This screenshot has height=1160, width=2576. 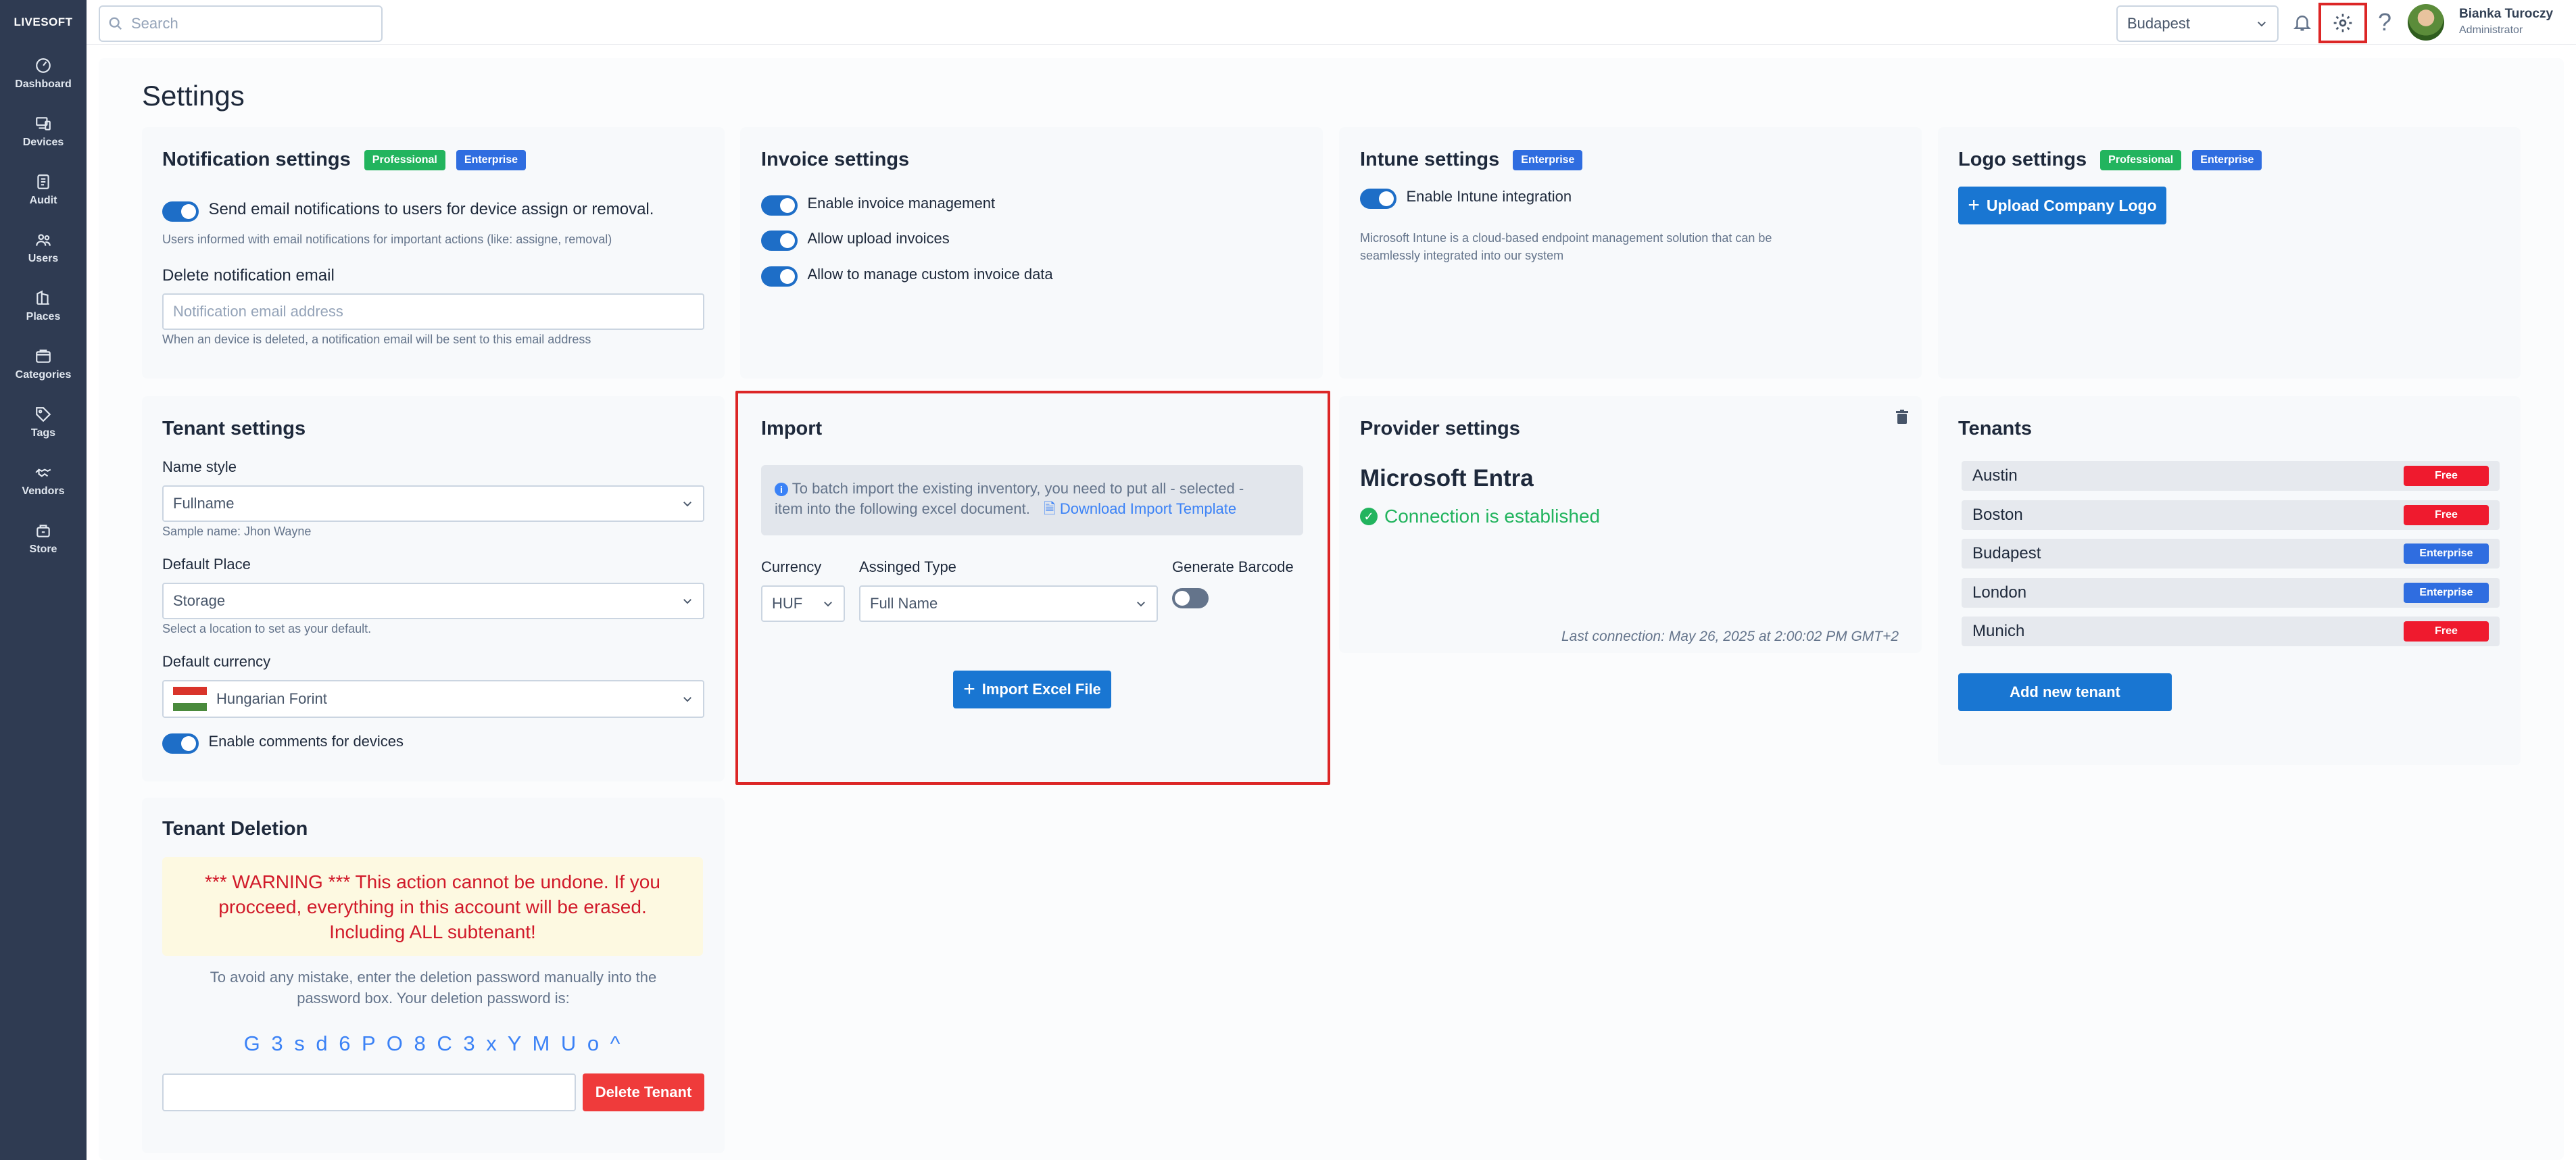 I want to click on invoice-management-toggle, so click(x=780, y=205).